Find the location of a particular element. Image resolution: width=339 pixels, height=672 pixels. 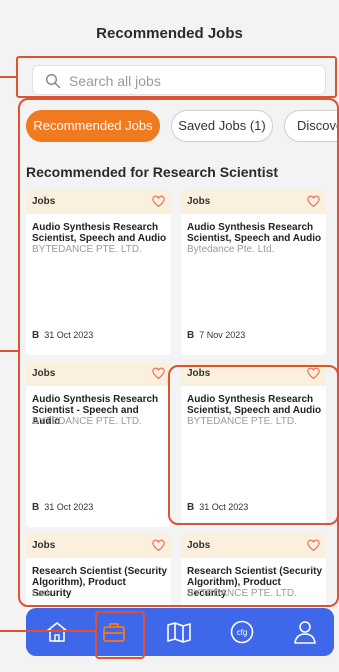

annotation-box-jobs-tab is located at coordinates (120, 635).